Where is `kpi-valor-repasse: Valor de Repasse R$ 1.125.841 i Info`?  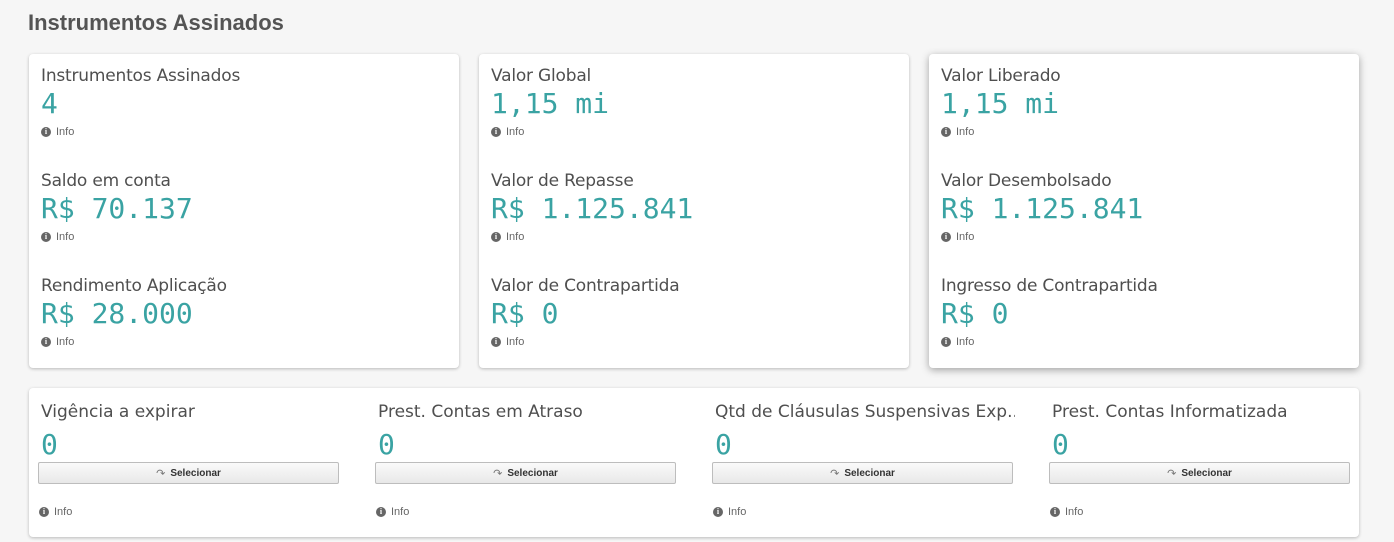 kpi-valor-repasse: Valor de Repasse R$ 1.125.841 i Info is located at coordinates (592, 207).